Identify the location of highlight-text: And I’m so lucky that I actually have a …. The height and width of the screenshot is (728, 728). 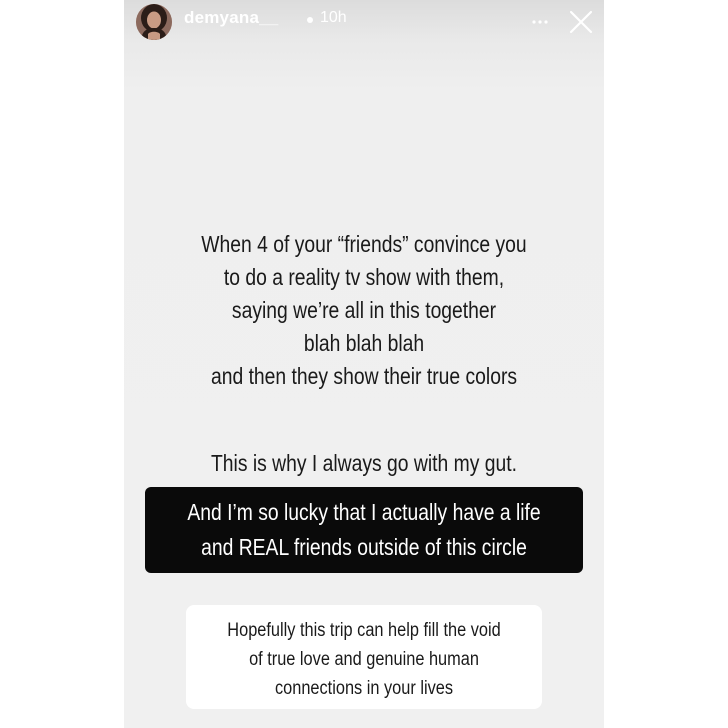
(364, 530).